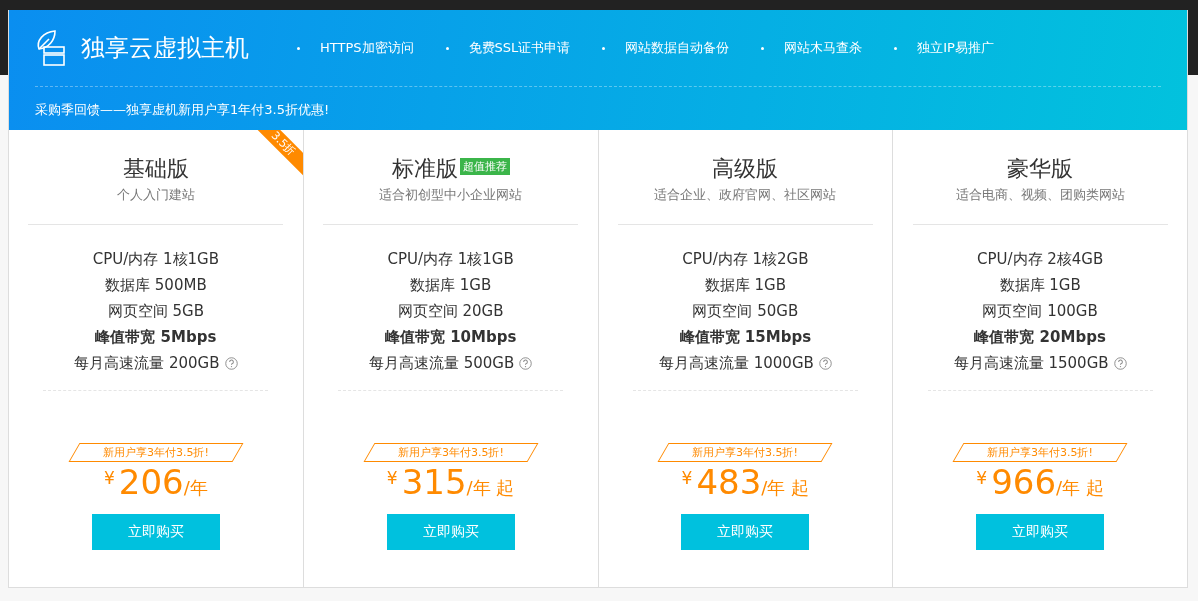 This screenshot has height=601, width=1198. I want to click on promo-text: 采购季回馈——独享虚机新用户享1年付3.5折优惠!, so click(182, 110).